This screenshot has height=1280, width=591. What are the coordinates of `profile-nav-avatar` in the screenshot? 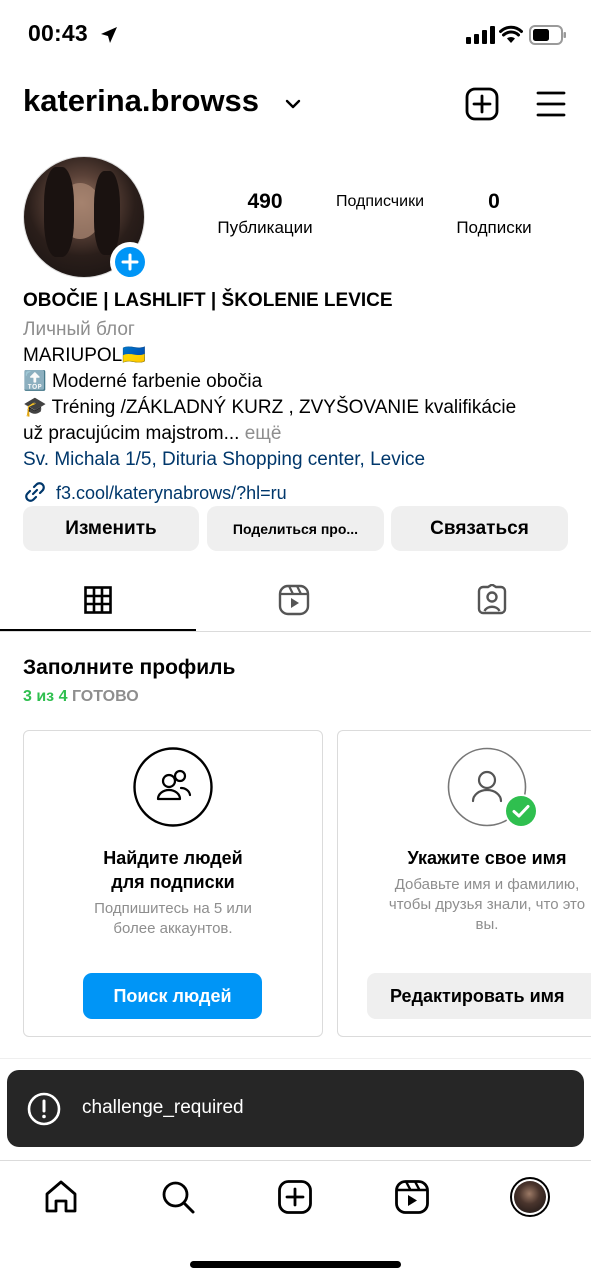 It's located at (530, 1197).